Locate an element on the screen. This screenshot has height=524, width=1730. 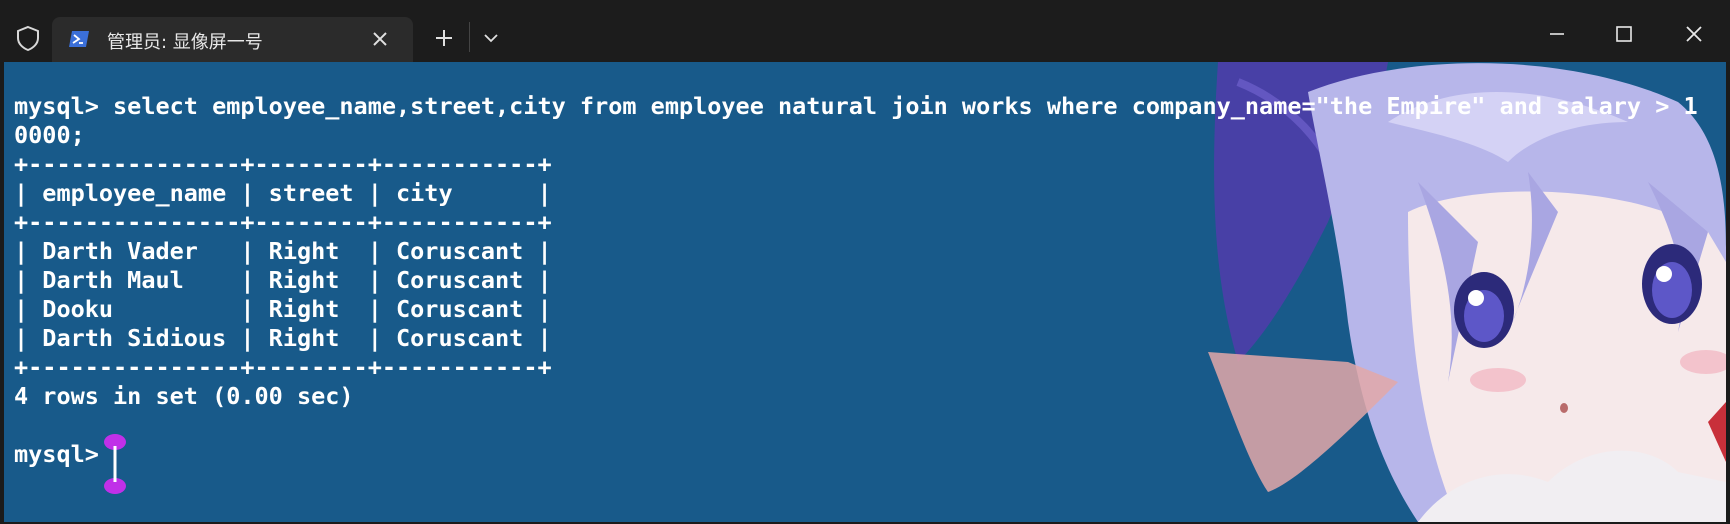
plus-icon is located at coordinates (444, 38).